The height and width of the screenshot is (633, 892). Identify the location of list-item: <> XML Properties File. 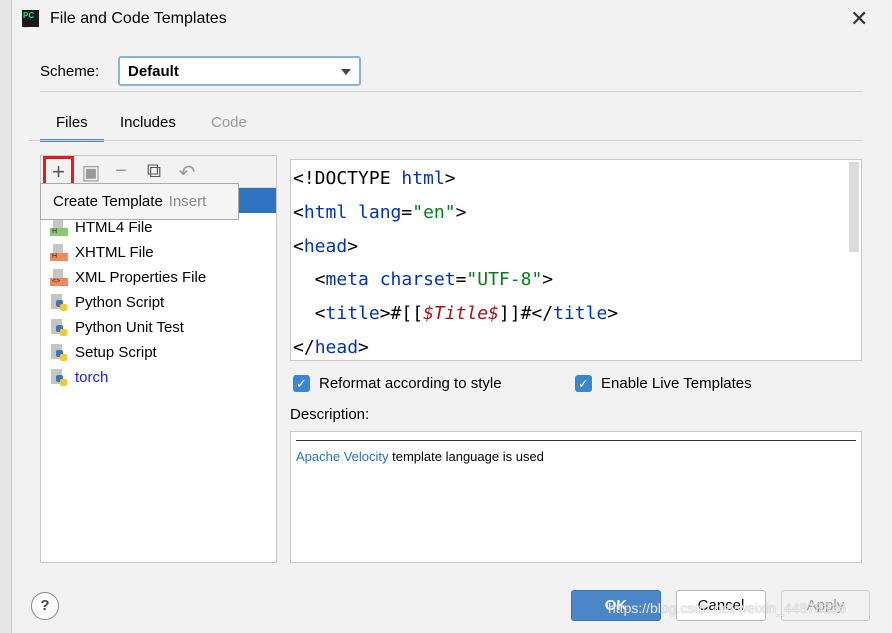
(128, 277).